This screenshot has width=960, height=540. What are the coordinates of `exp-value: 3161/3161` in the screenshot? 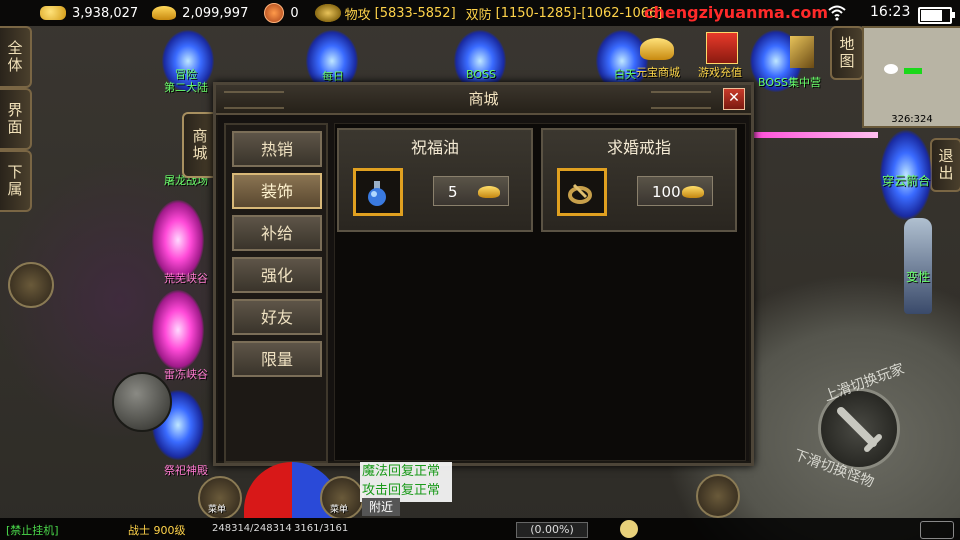 It's located at (321, 528).